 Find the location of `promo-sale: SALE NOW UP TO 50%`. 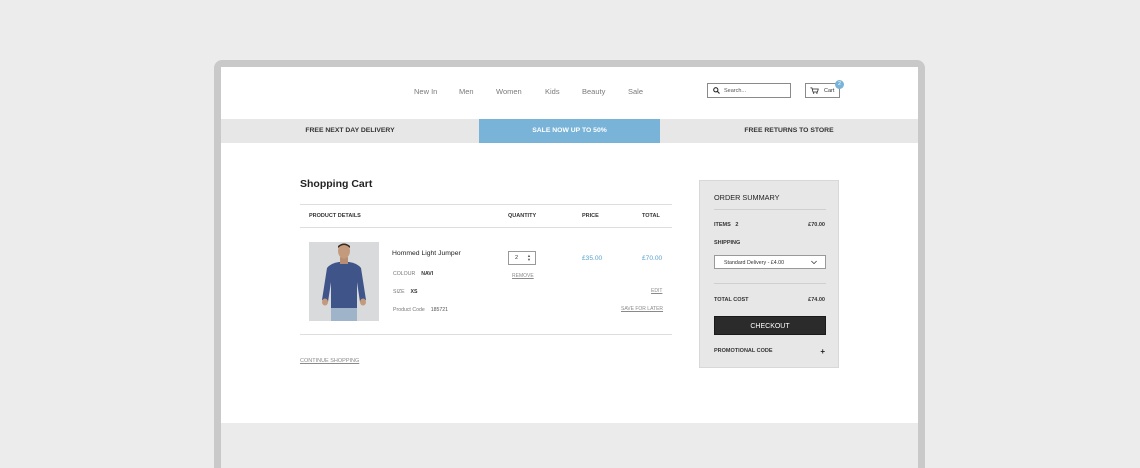

promo-sale: SALE NOW UP TO 50% is located at coordinates (569, 131).